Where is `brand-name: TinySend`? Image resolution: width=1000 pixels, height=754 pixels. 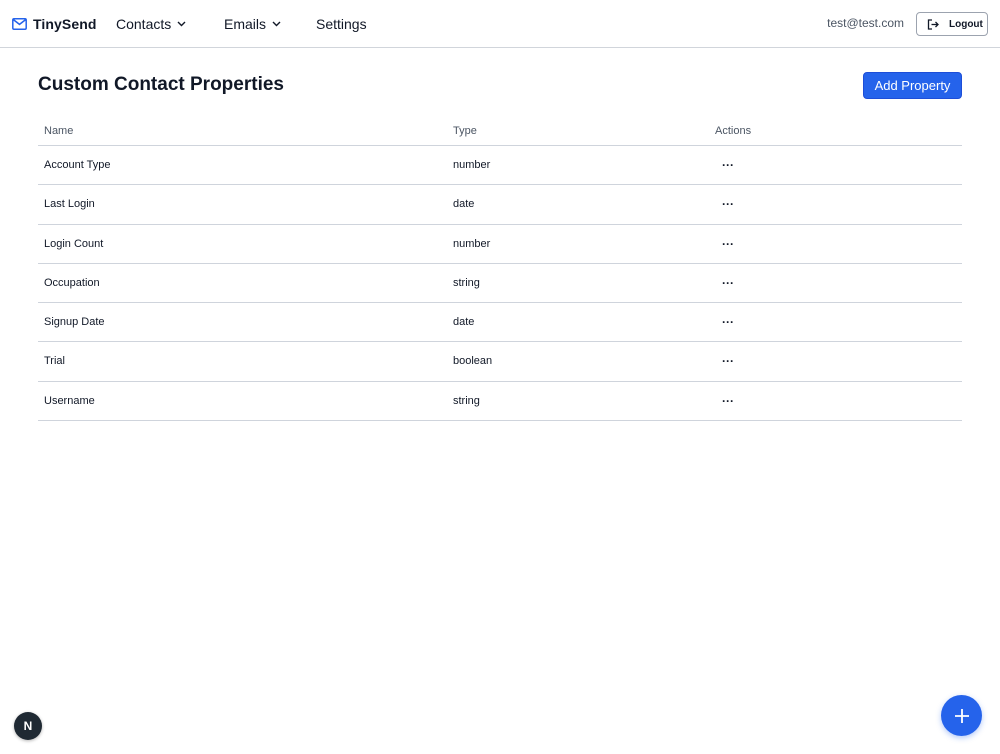 brand-name: TinySend is located at coordinates (65, 24).